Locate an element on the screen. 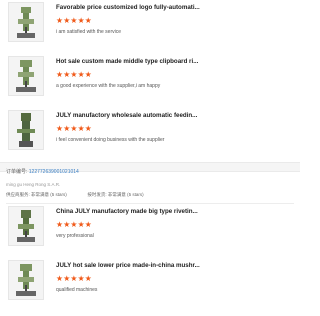  seller-name: ming gu Heng Rong S.A.R. is located at coordinates (33, 184).